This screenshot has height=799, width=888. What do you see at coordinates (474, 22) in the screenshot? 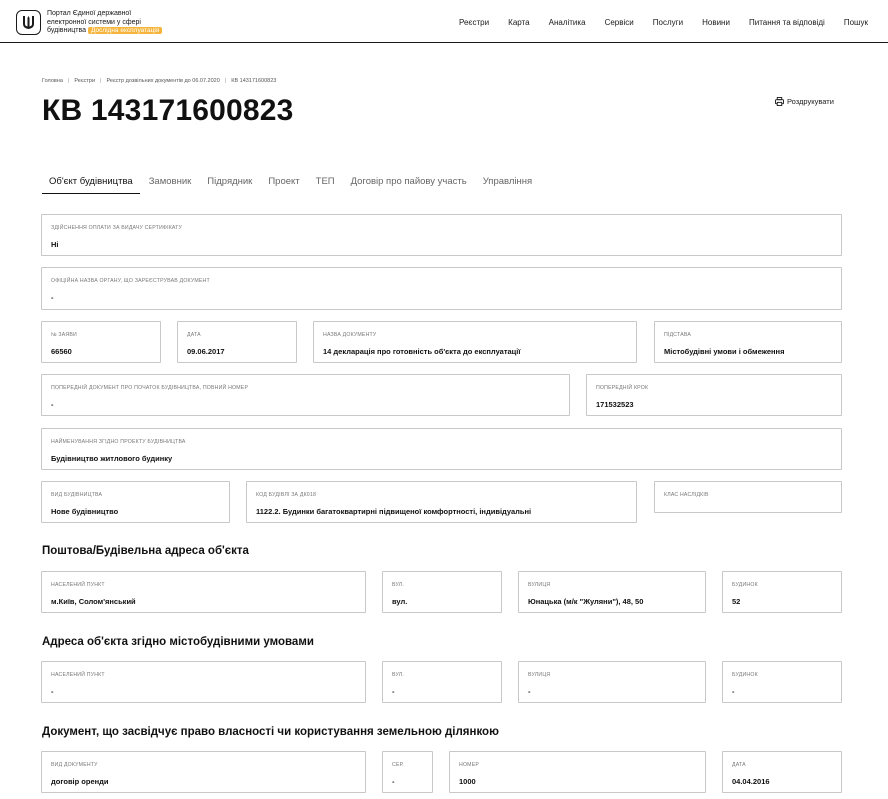
I see `nav-registries: Реєстри` at bounding box center [474, 22].